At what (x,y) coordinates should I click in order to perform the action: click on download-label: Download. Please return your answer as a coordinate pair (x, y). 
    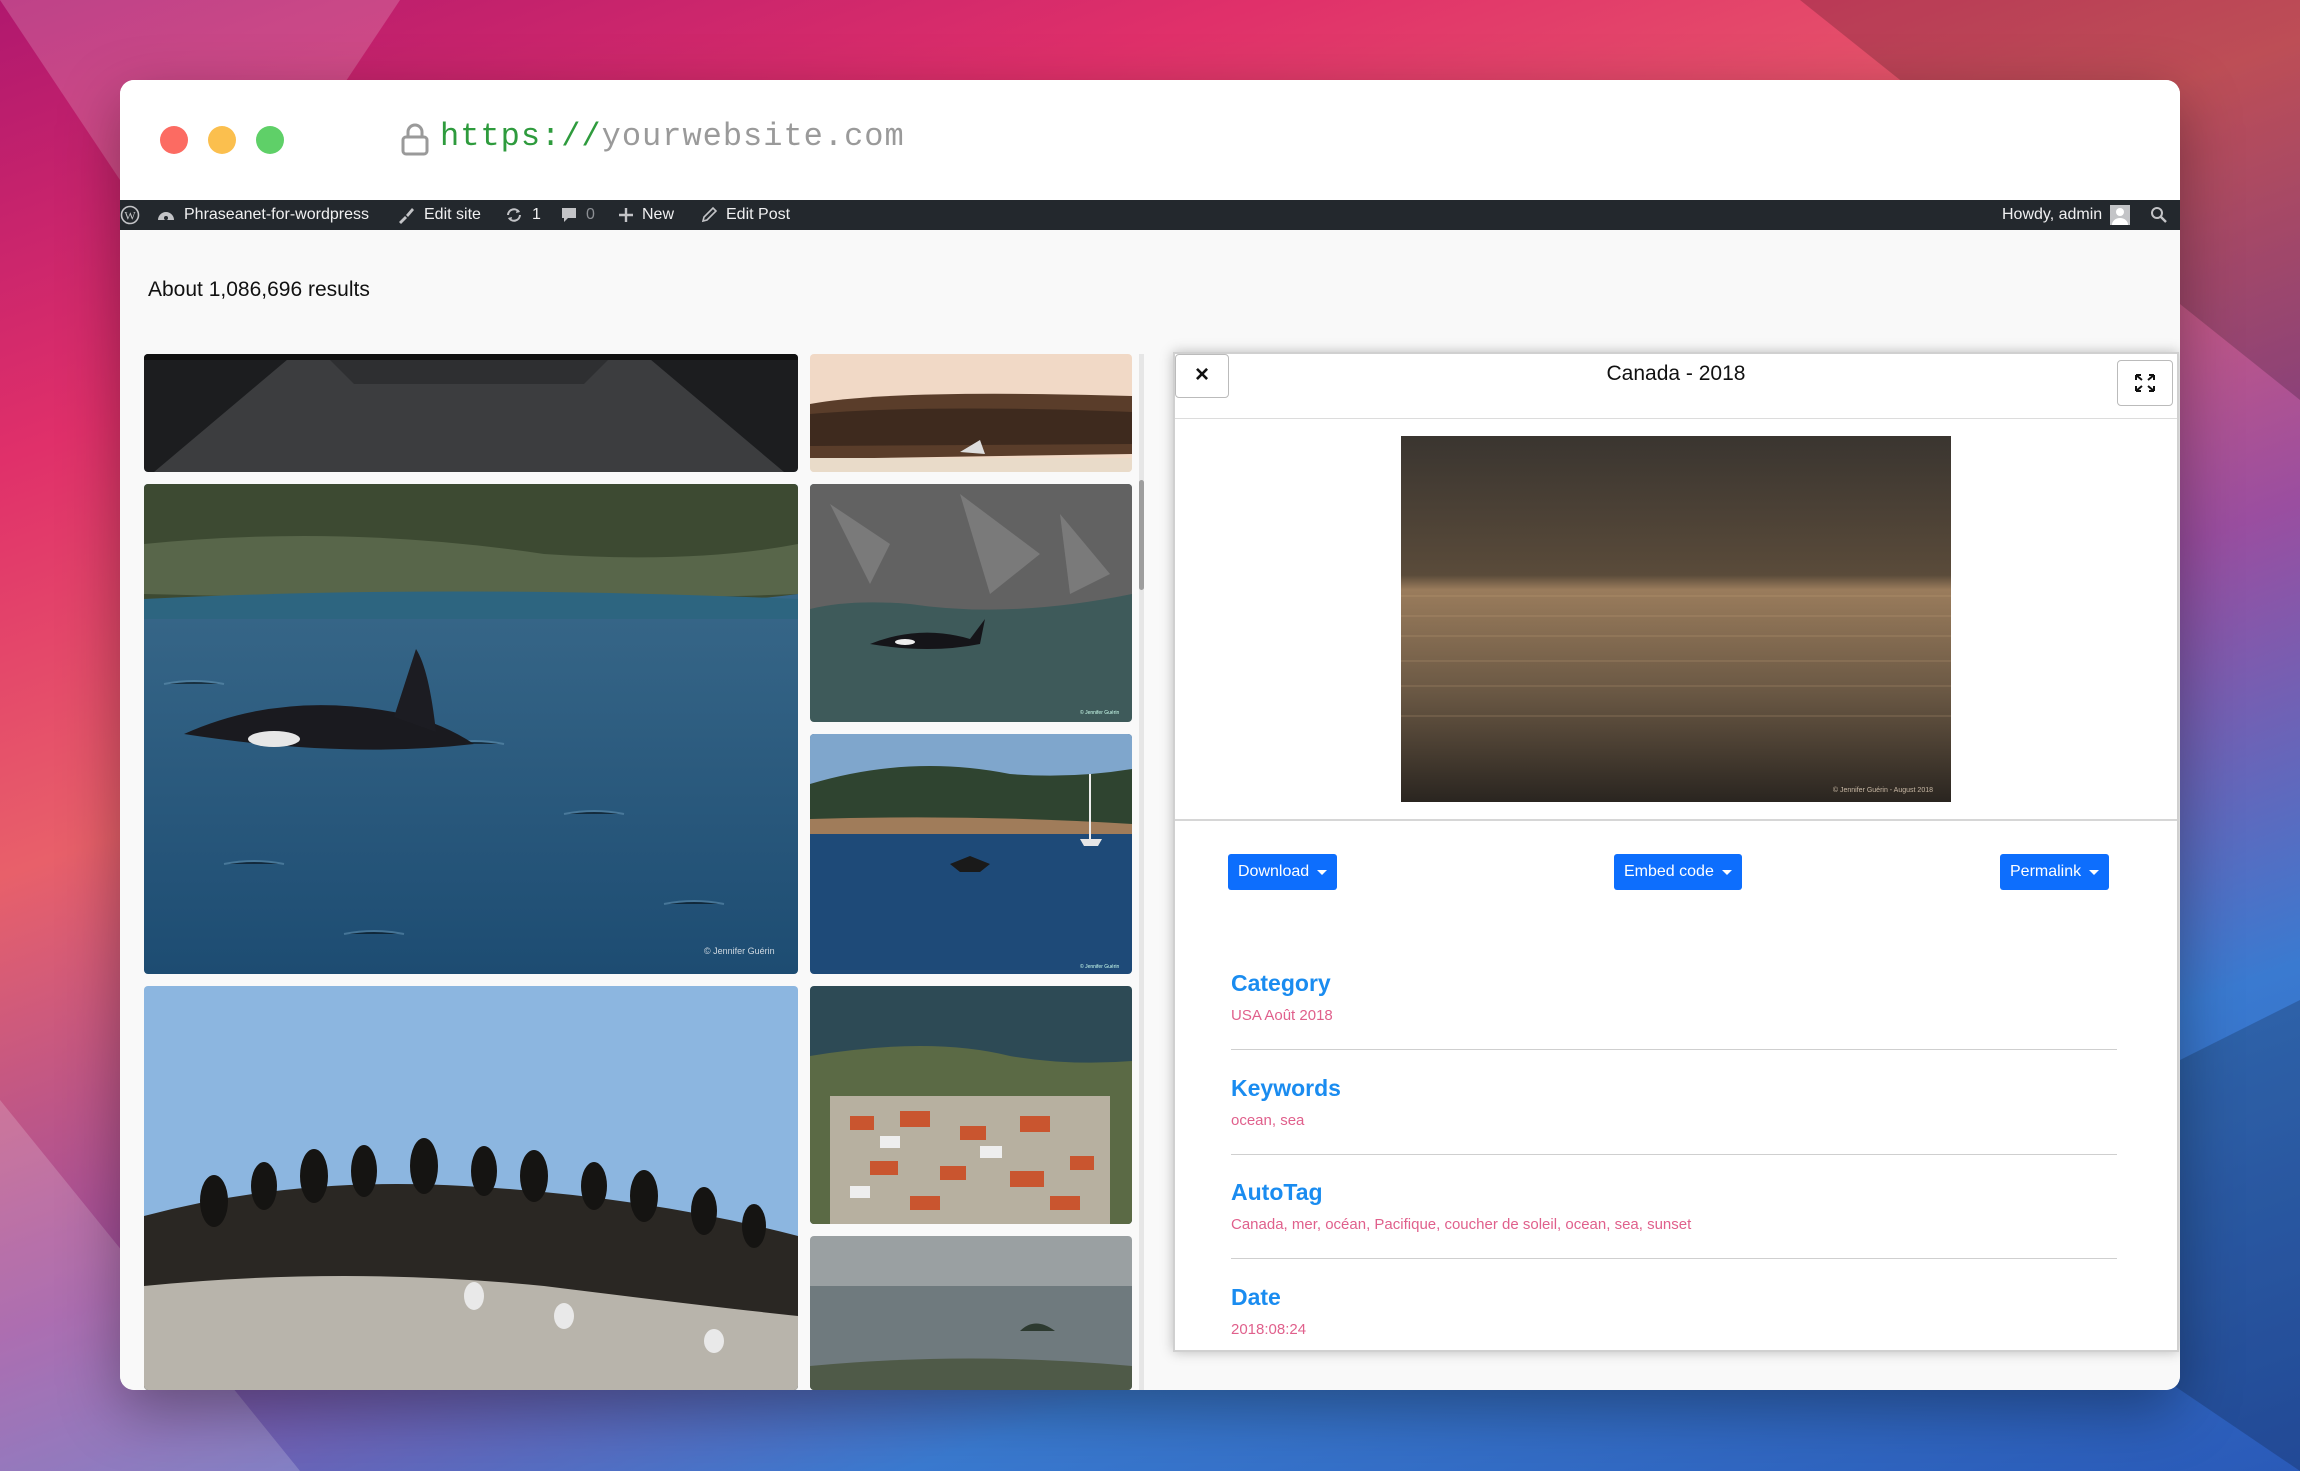
    Looking at the image, I should click on (1274, 871).